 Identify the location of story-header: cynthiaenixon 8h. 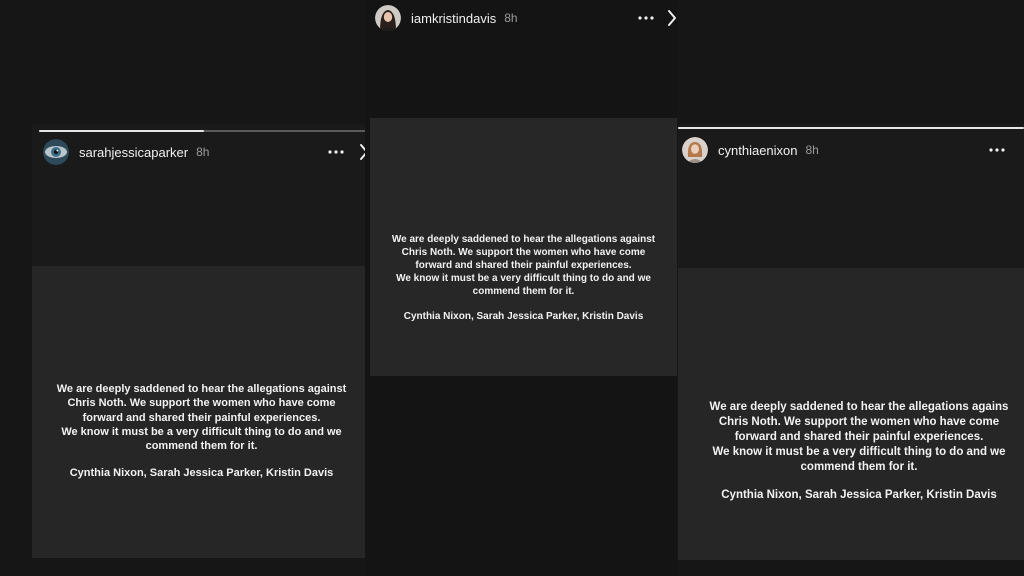
(750, 150).